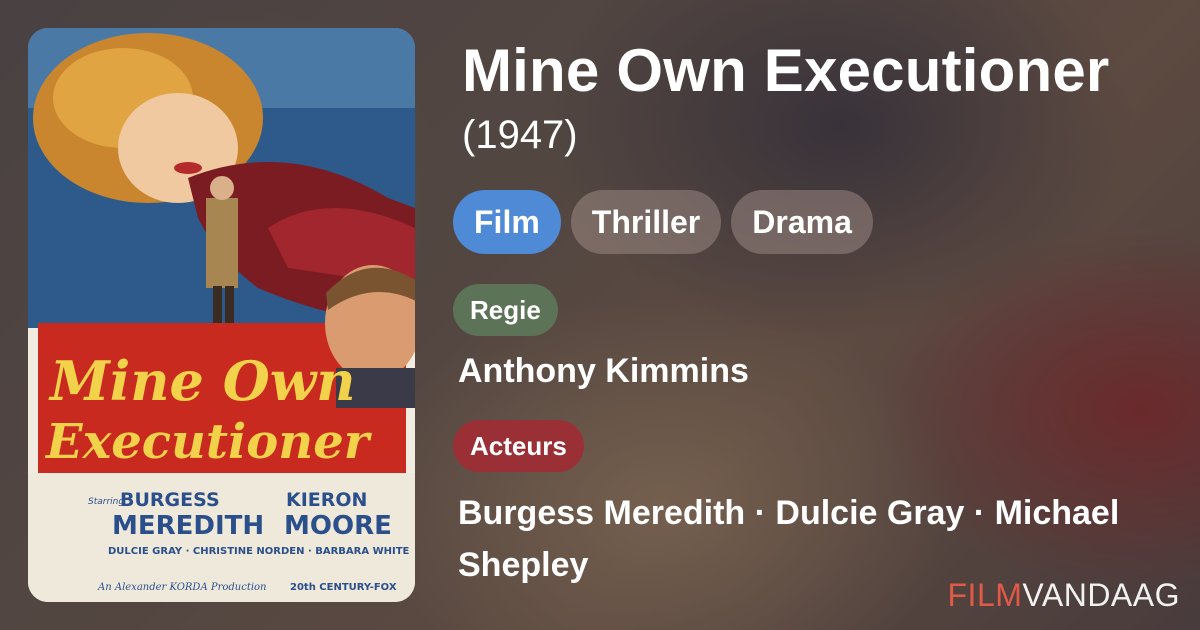 The width and height of the screenshot is (1200, 630). Describe the element at coordinates (520, 135) in the screenshot. I see `movie-year: (1947)` at that location.